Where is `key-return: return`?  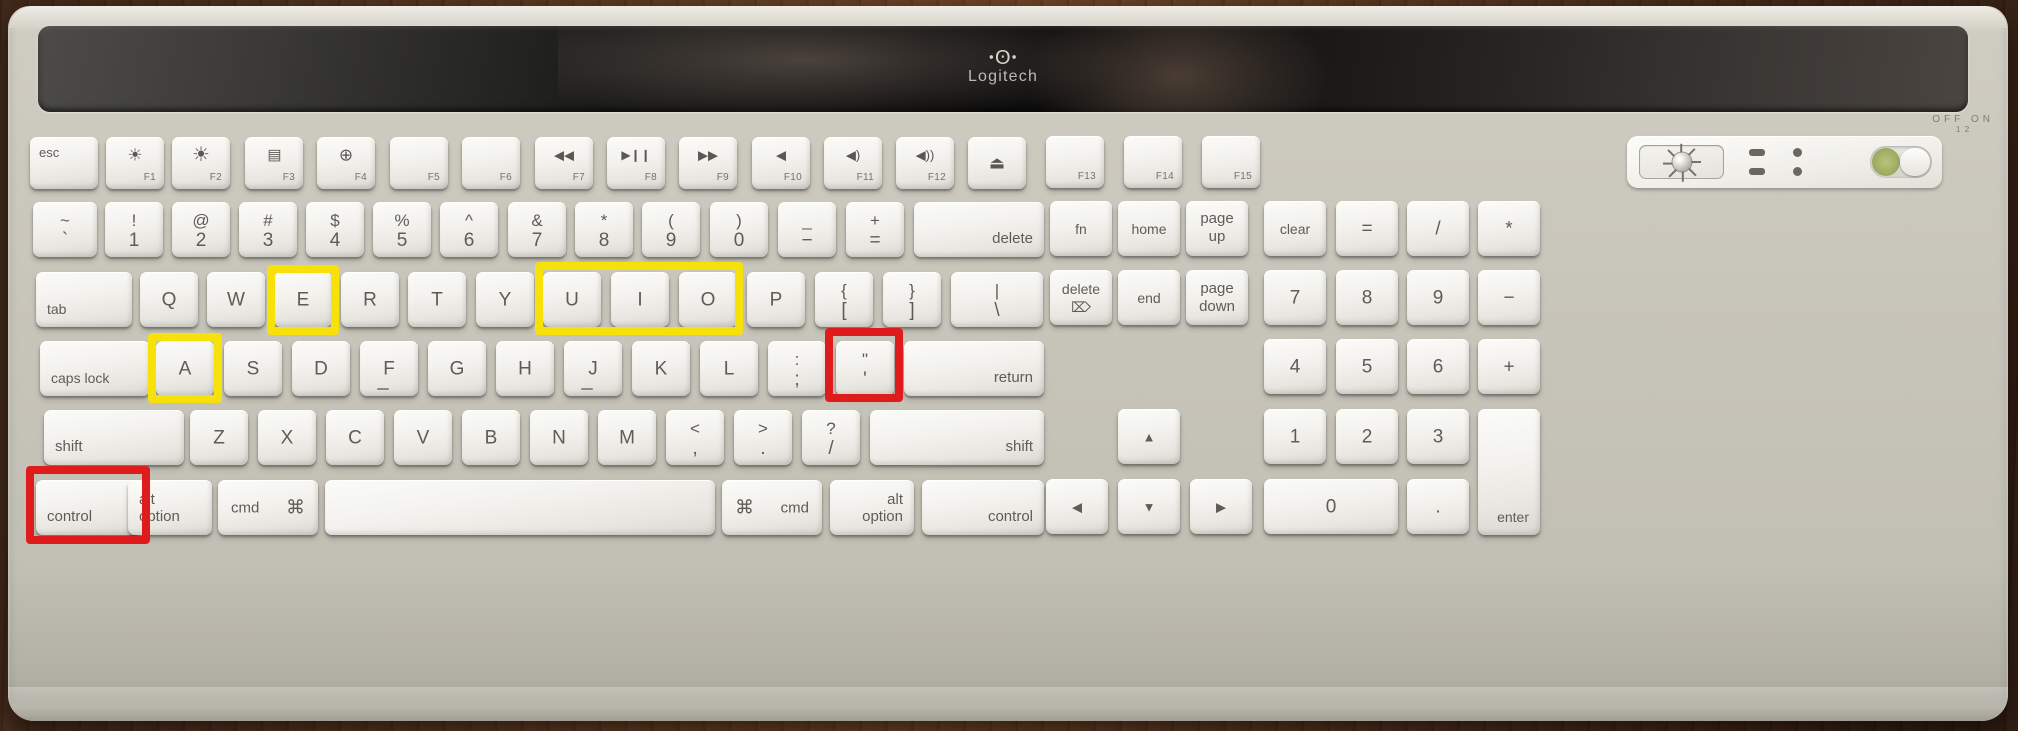 key-return: return is located at coordinates (974, 368).